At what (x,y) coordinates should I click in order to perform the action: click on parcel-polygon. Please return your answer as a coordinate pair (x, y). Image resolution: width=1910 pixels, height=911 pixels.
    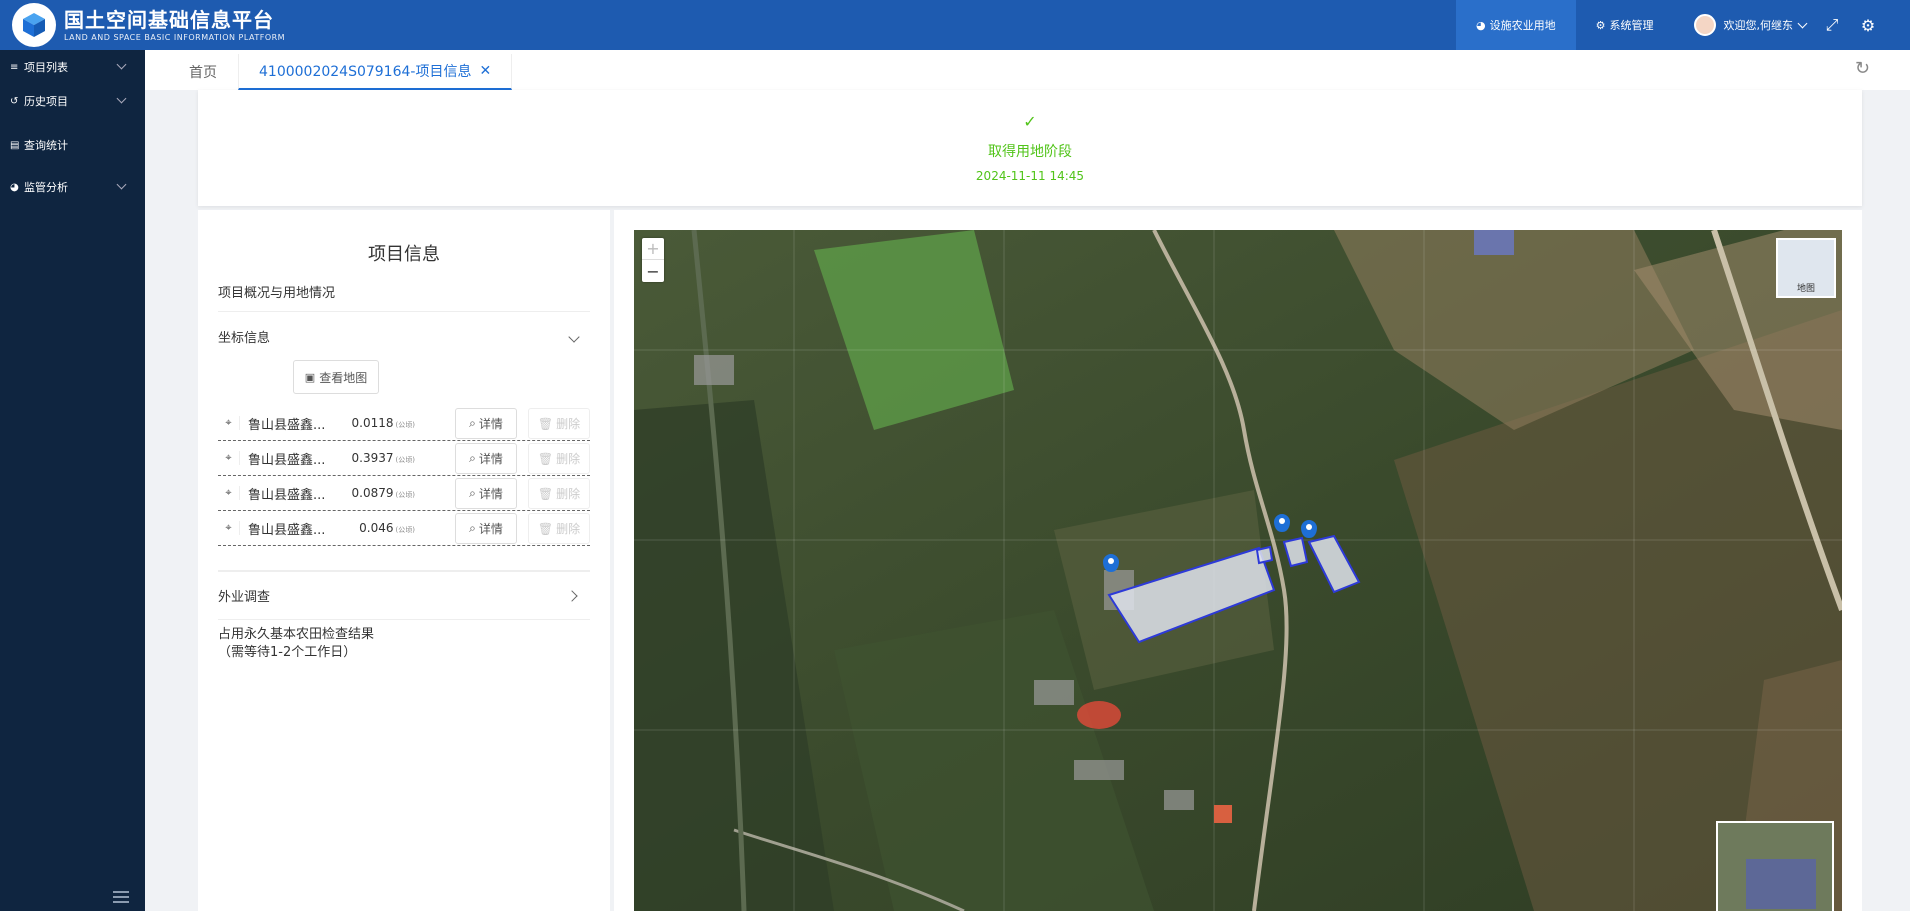
    Looking at the image, I should click on (1264, 555).